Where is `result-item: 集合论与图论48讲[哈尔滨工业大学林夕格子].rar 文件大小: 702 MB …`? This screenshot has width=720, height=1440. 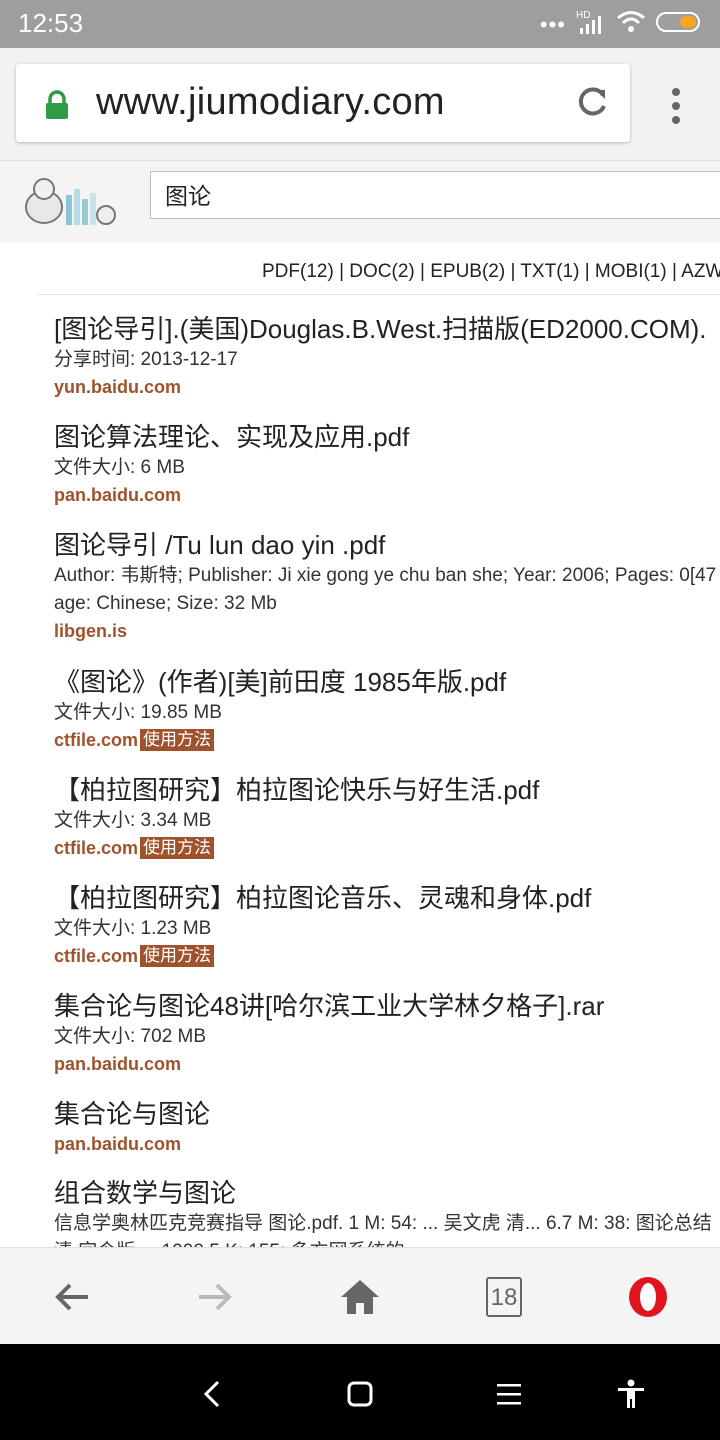 result-item: 集合论与图论48讲[哈尔滨工业大学林夕格子].rar 文件大小: 702 MB … is located at coordinates (387, 1033).